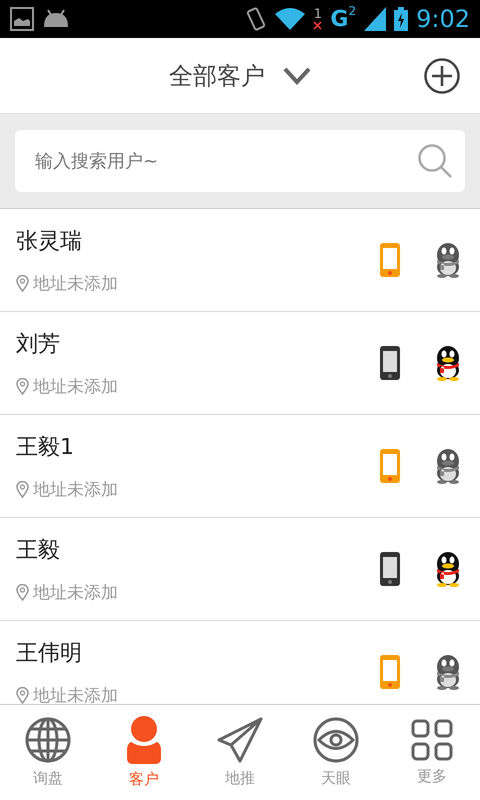 Image resolution: width=480 pixels, height=800 pixels. What do you see at coordinates (198, 241) in the screenshot?
I see `customer-name: 张灵瑞` at bounding box center [198, 241].